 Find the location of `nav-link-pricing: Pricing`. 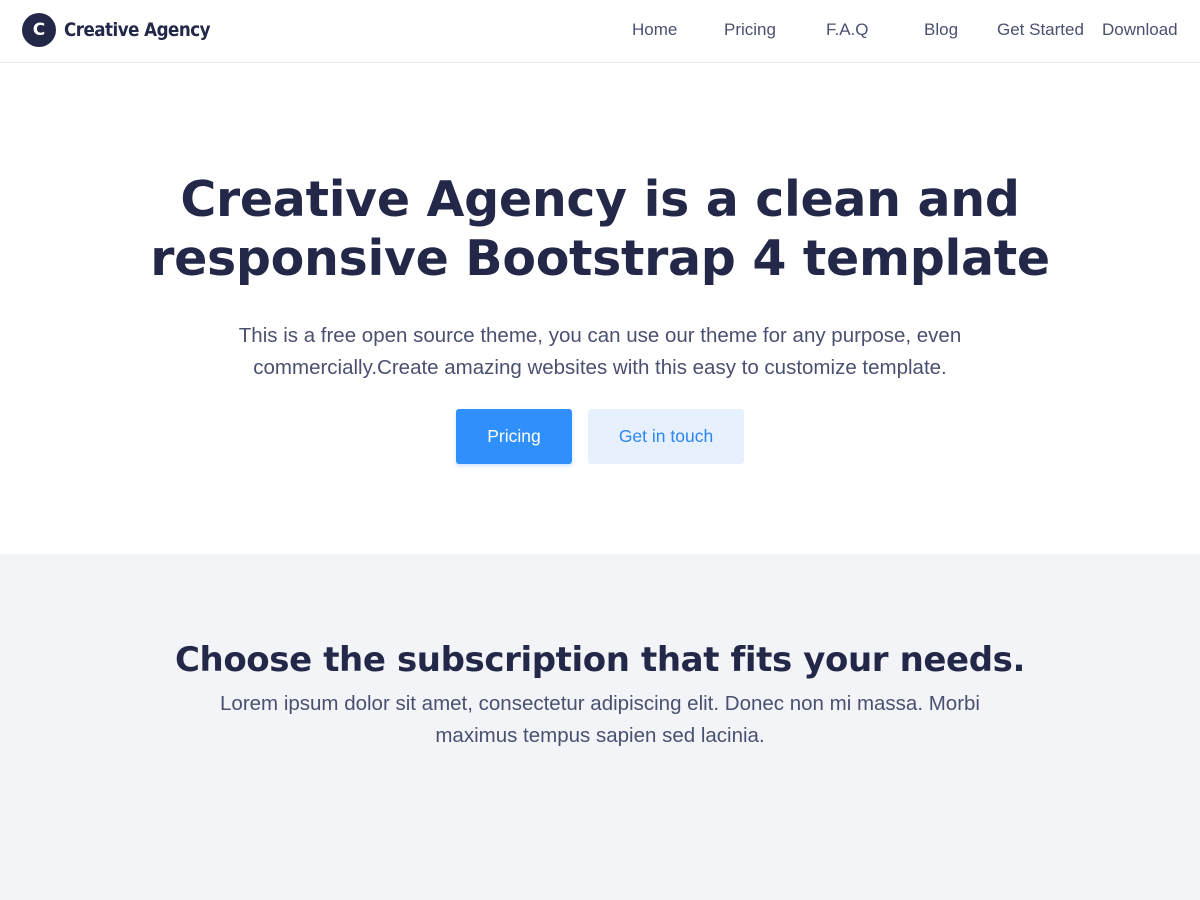

nav-link-pricing: Pricing is located at coordinates (750, 30).